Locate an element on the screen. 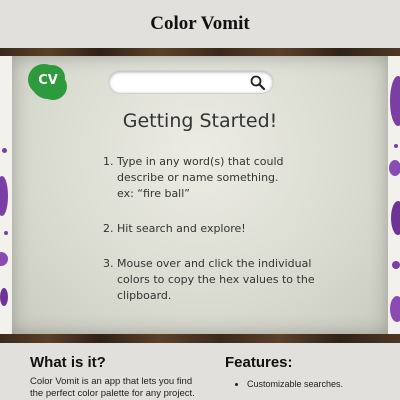  search-bar is located at coordinates (191, 82).